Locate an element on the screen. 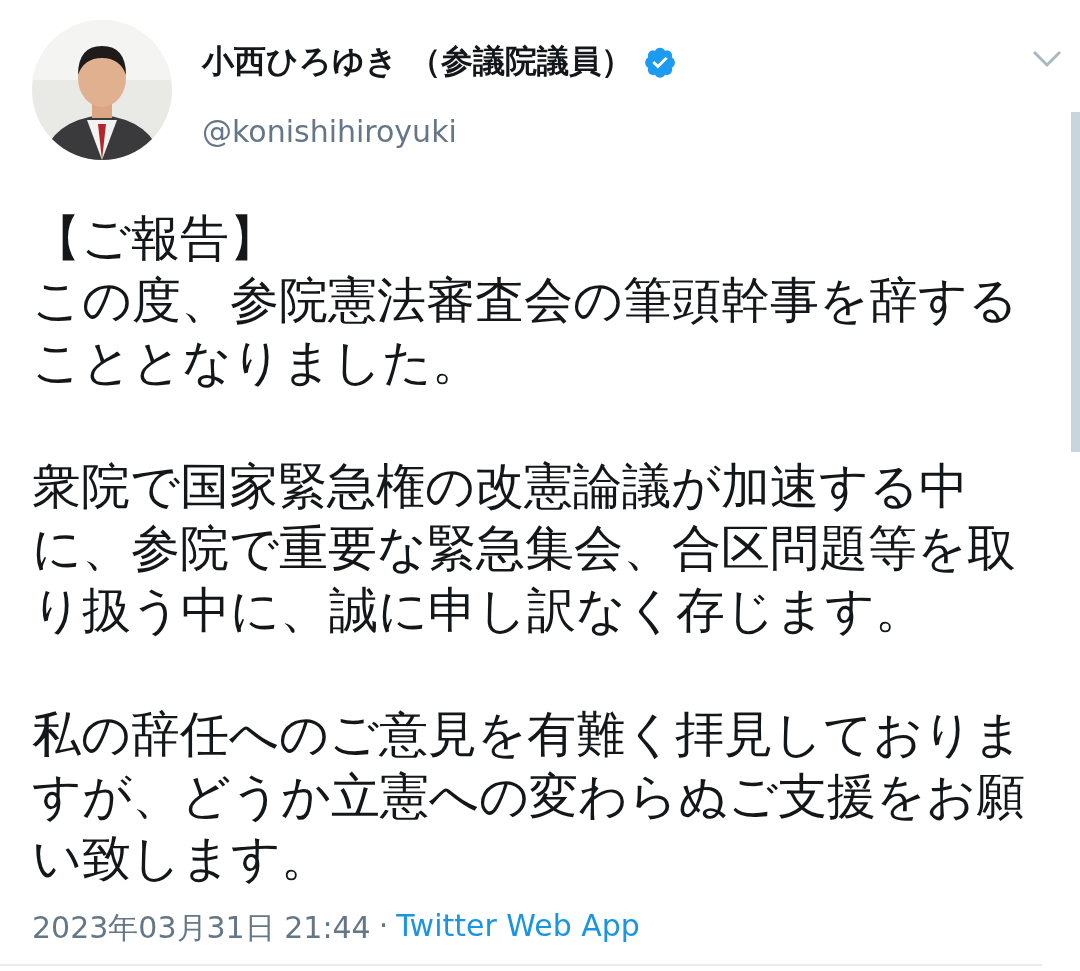 The image size is (1080, 971). chevron-down-icon is located at coordinates (1047, 59).